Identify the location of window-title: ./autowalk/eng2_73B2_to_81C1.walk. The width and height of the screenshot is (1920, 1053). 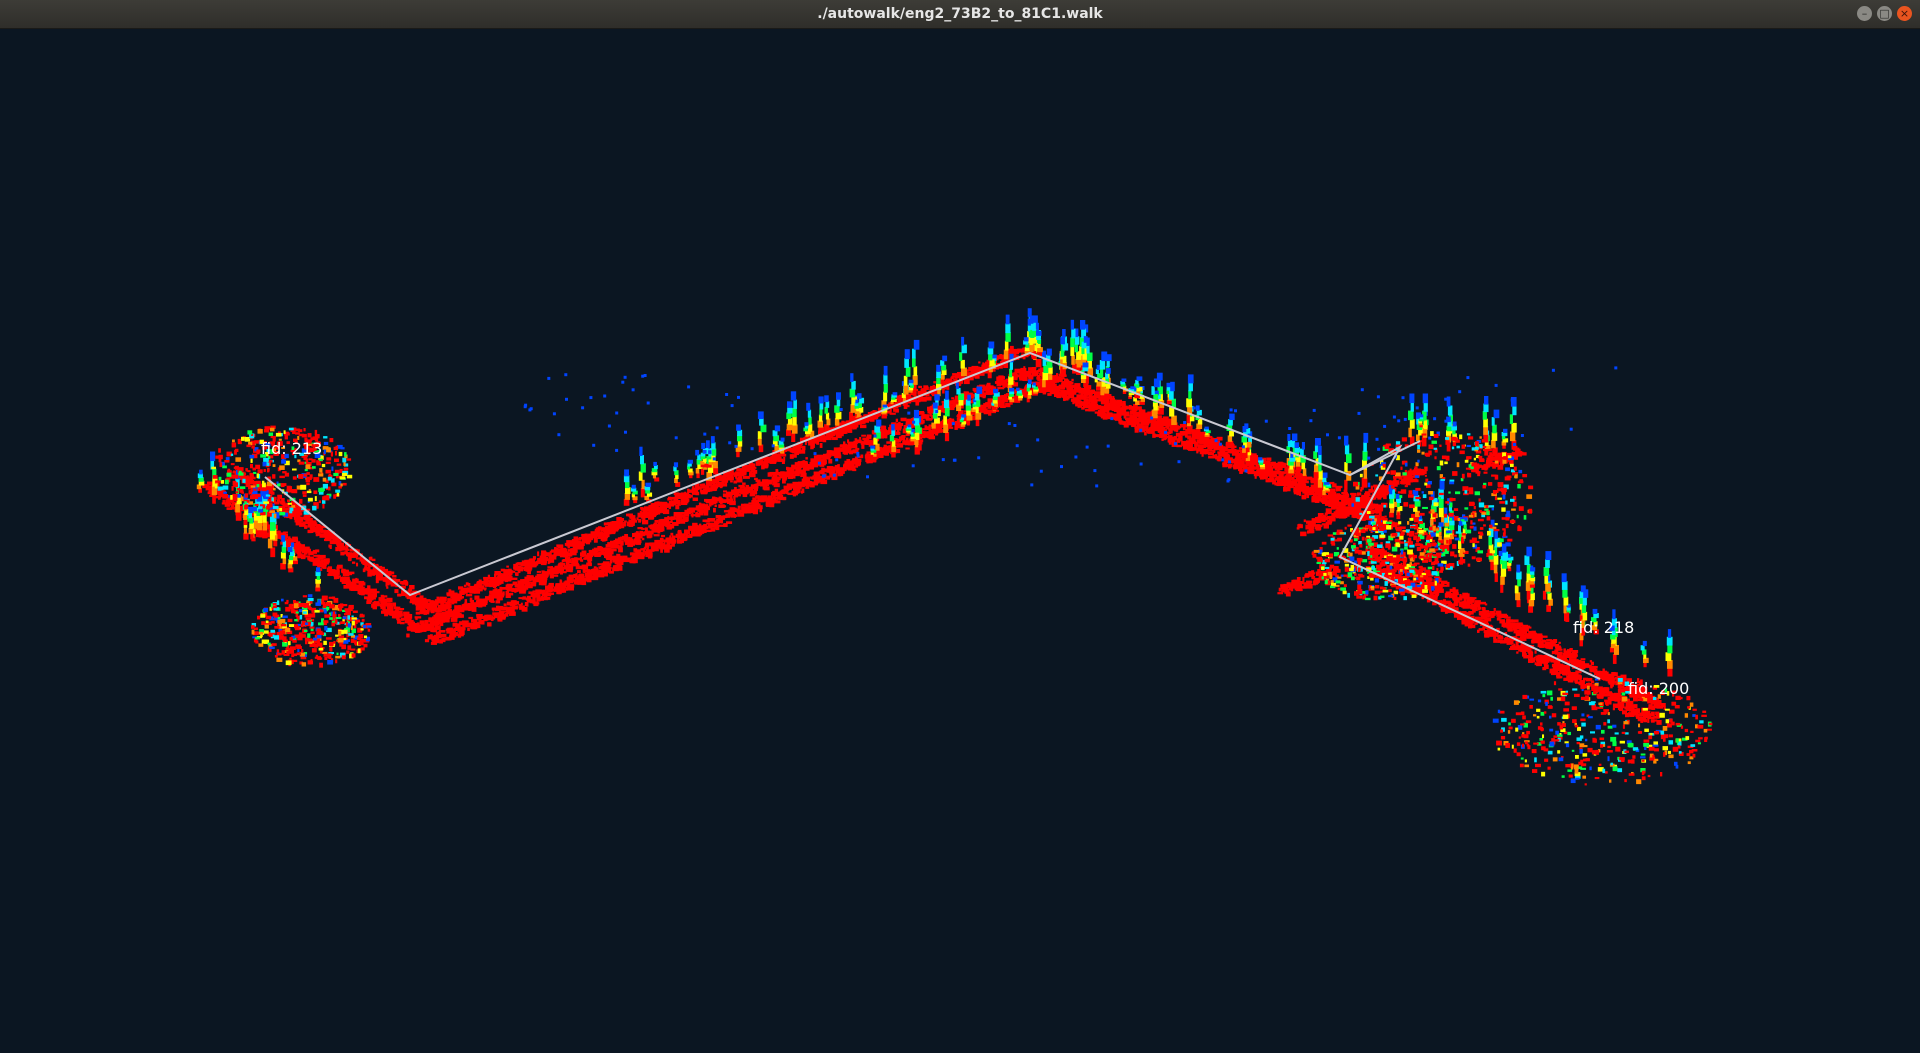
(960, 14).